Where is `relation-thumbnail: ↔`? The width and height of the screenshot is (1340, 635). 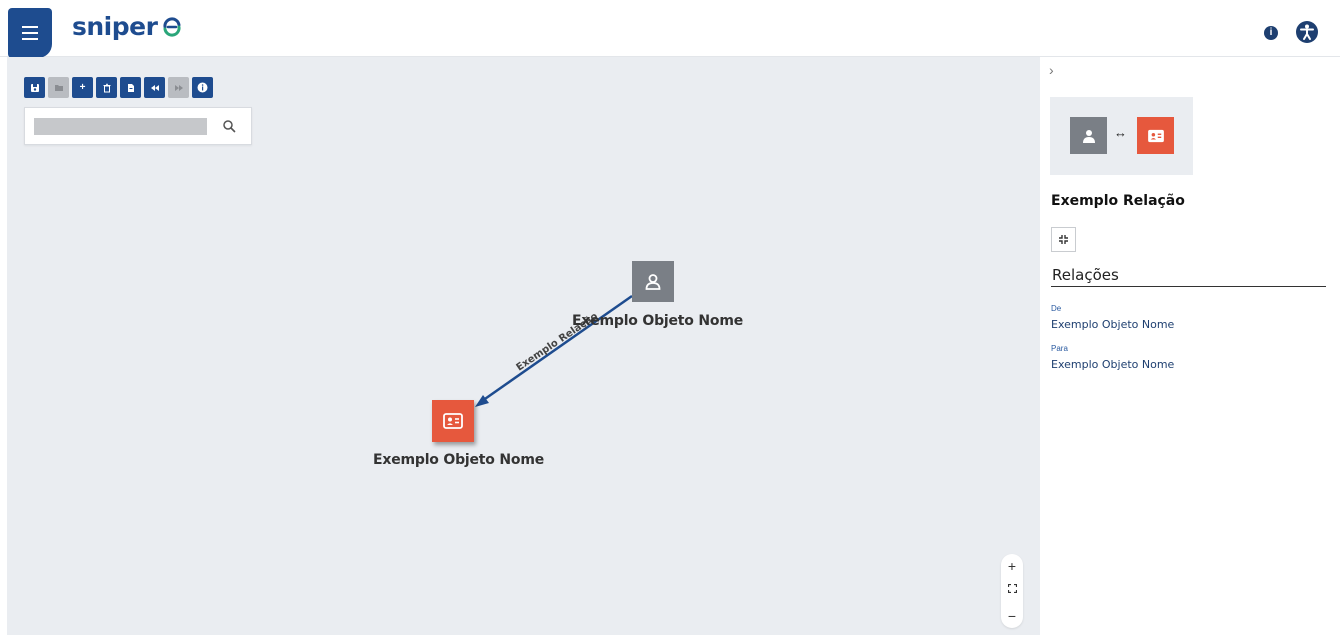 relation-thumbnail: ↔ is located at coordinates (1121, 136).